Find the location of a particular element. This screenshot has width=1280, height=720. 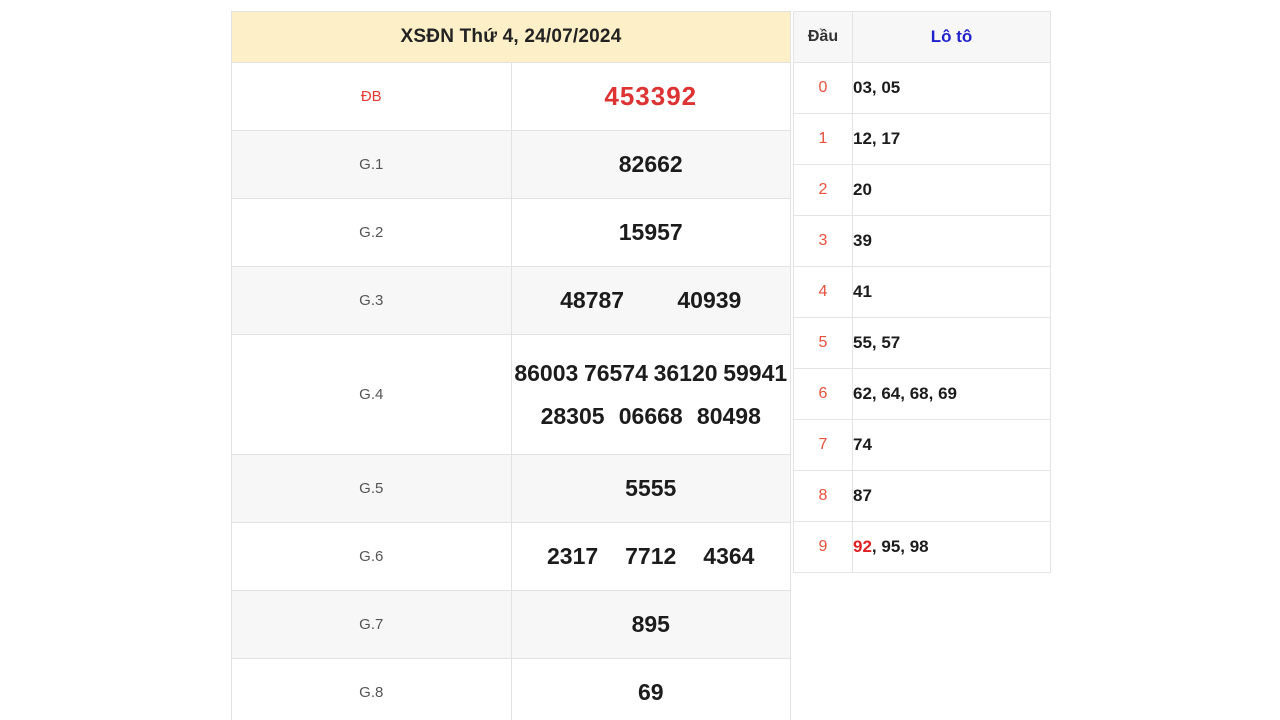

loto-rest: 55, 57 is located at coordinates (877, 342).